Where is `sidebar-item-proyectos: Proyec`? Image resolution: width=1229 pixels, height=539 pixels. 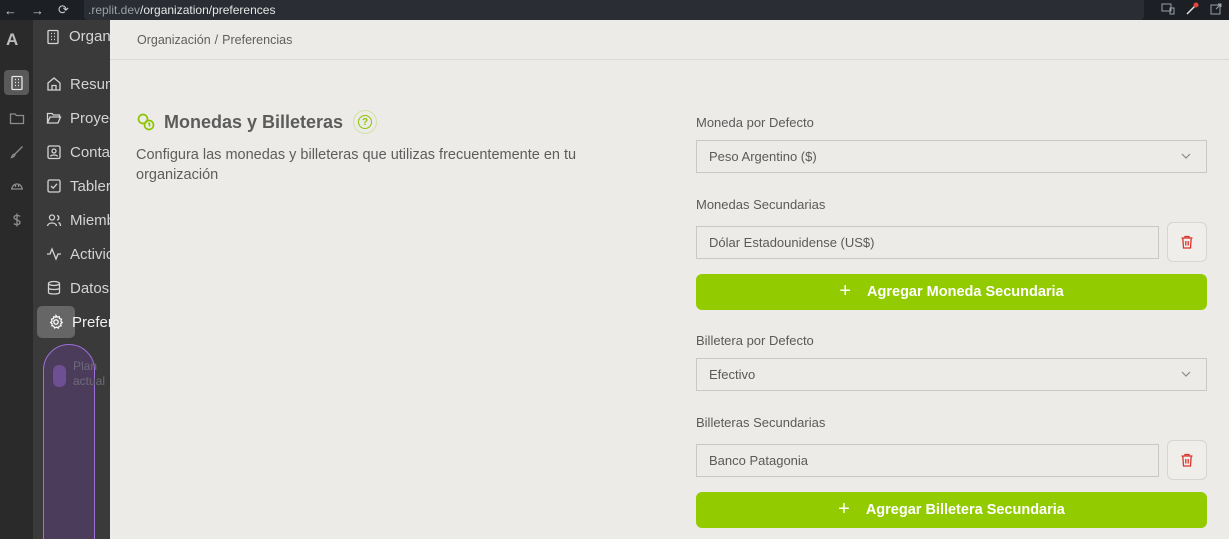 sidebar-item-proyectos: Proyec is located at coordinates (73, 118).